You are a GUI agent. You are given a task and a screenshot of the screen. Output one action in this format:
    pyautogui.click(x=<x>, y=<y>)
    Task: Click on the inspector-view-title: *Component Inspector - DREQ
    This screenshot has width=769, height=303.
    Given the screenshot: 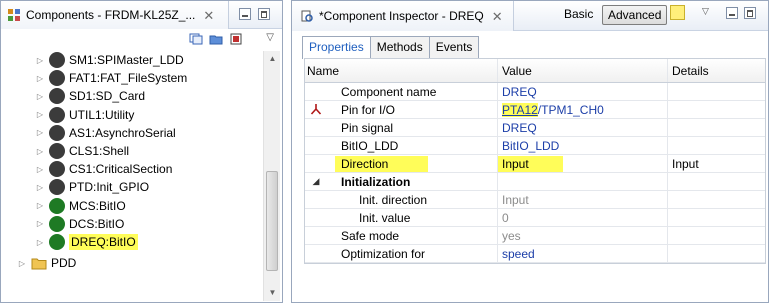 What is the action you would take?
    pyautogui.click(x=401, y=16)
    